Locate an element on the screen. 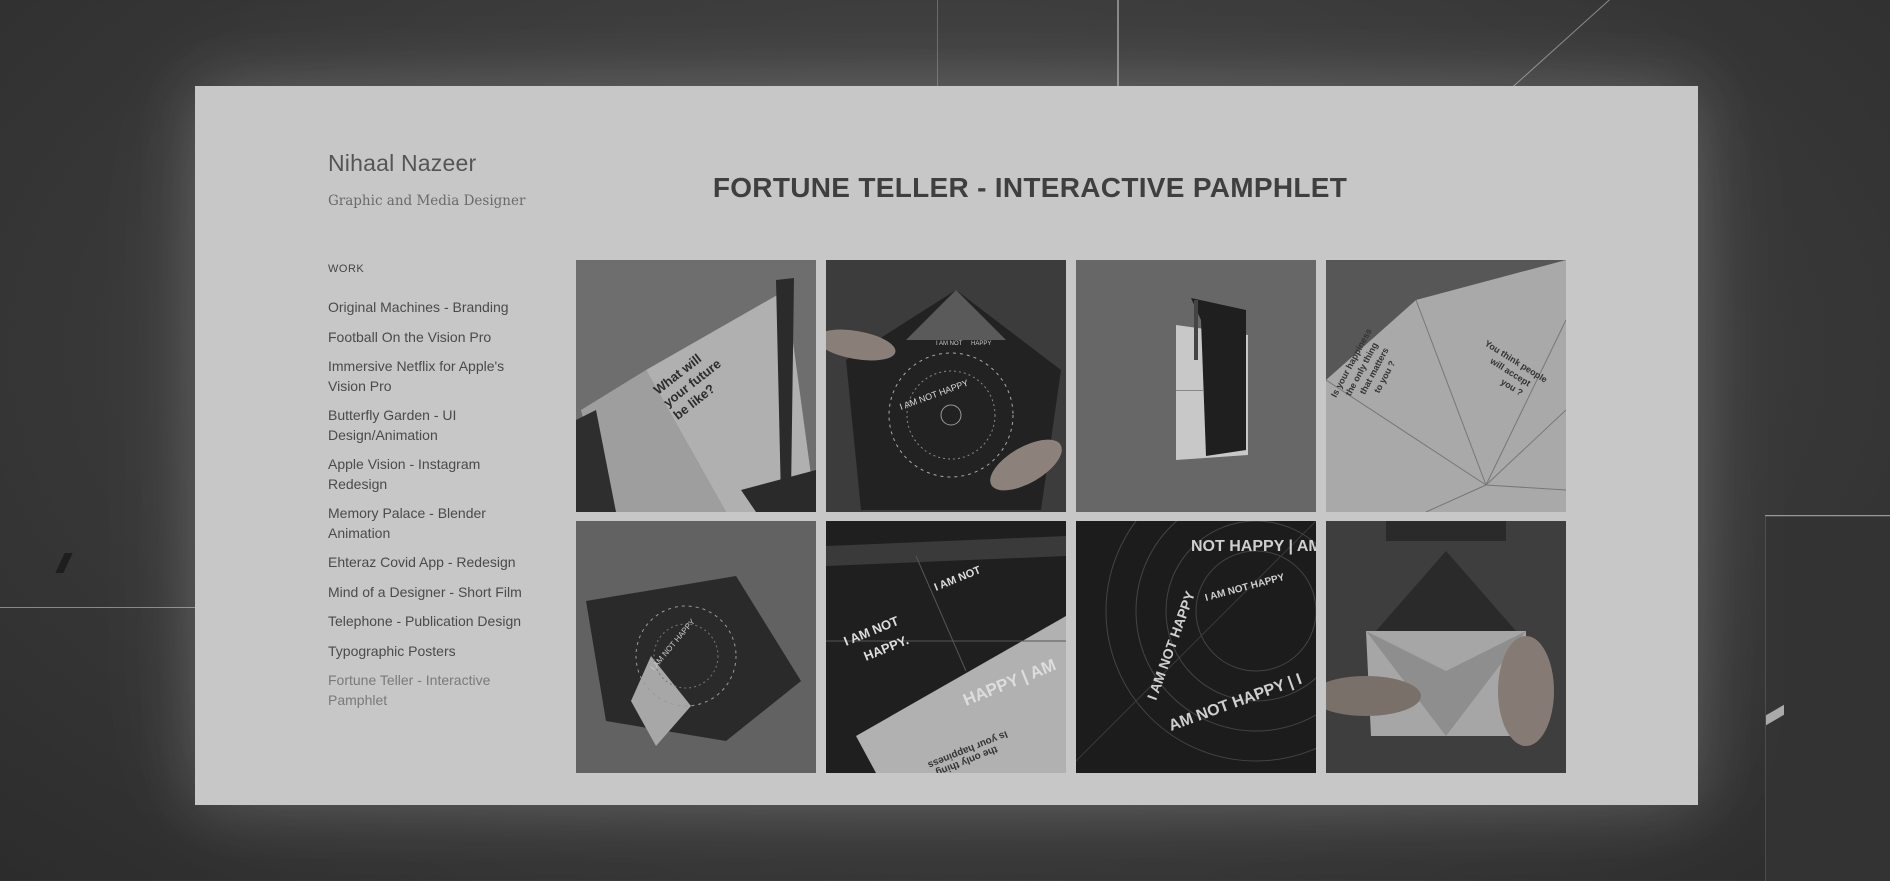 This screenshot has width=1890, height=881. backdrop-panel is located at coordinates (1827, 698).